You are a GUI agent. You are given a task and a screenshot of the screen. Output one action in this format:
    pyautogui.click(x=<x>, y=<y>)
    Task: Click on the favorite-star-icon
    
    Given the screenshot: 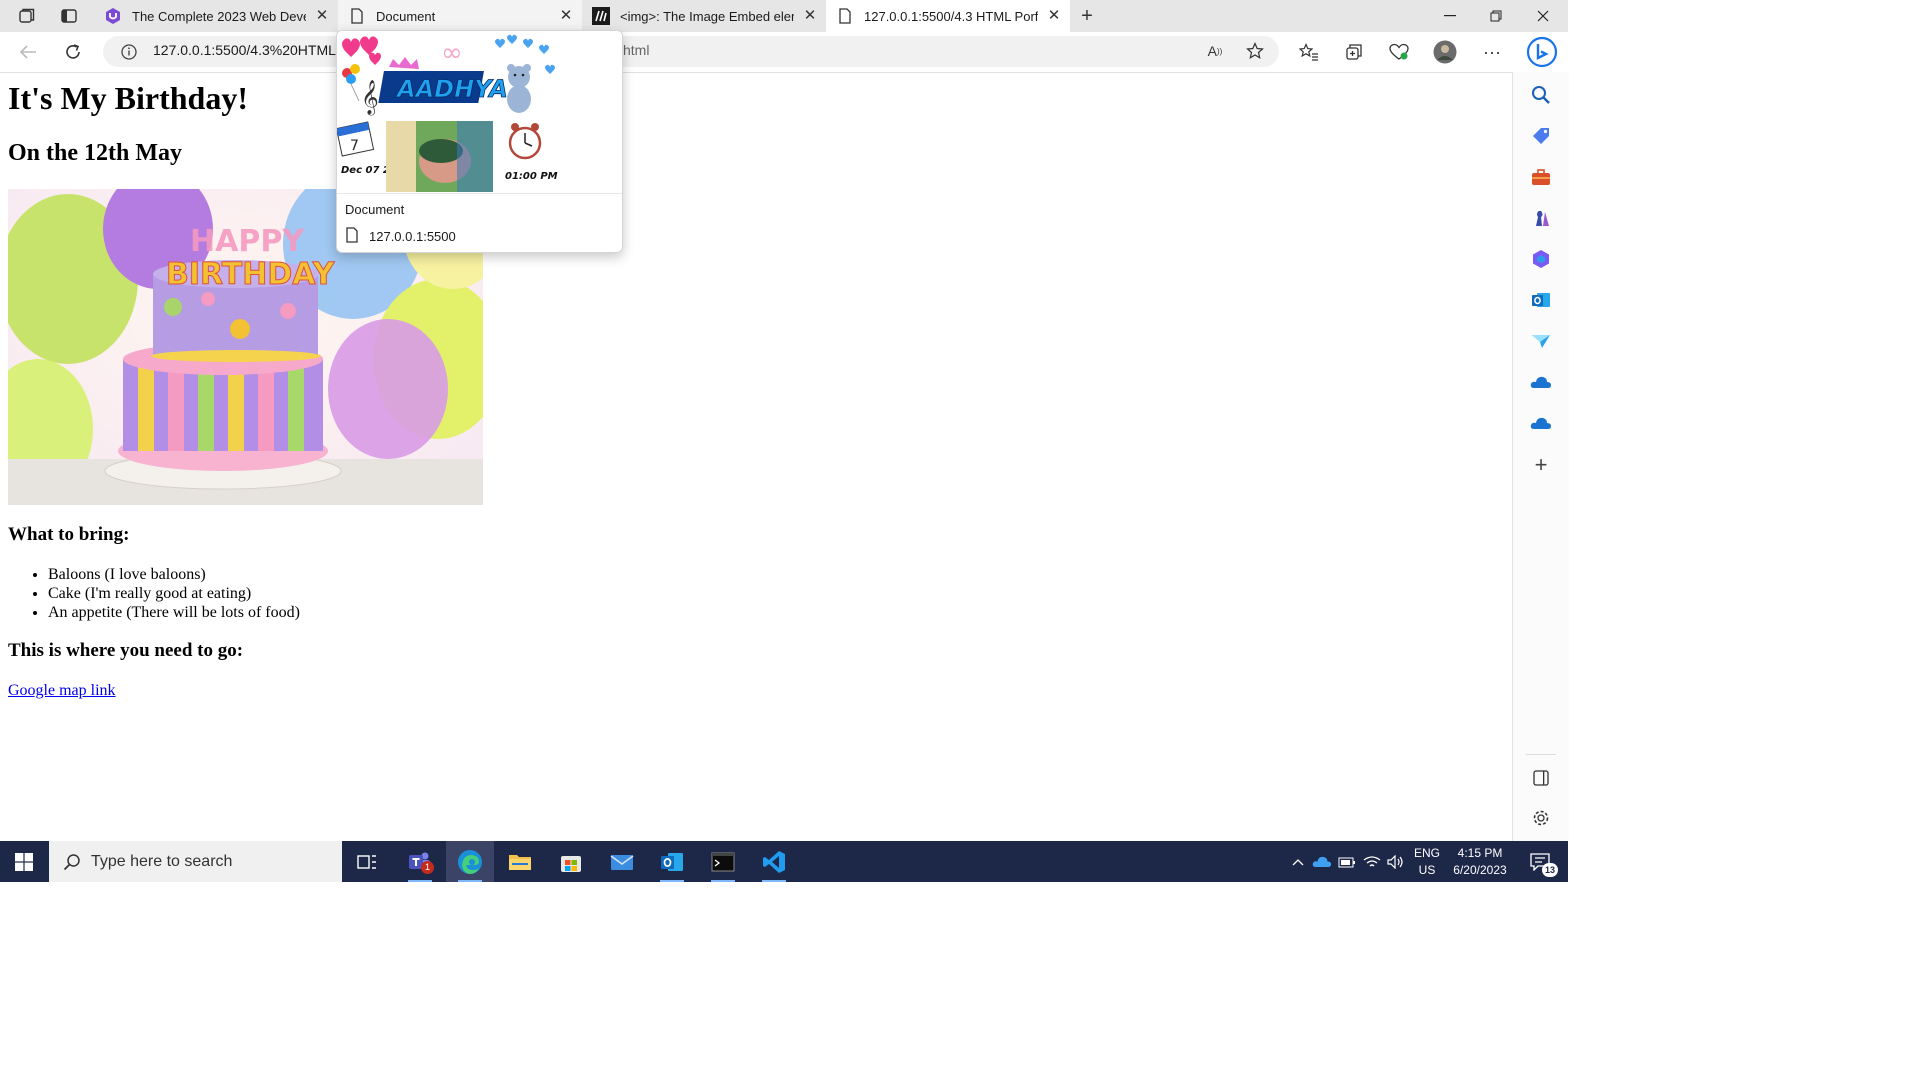 What is the action you would take?
    pyautogui.click(x=1255, y=51)
    